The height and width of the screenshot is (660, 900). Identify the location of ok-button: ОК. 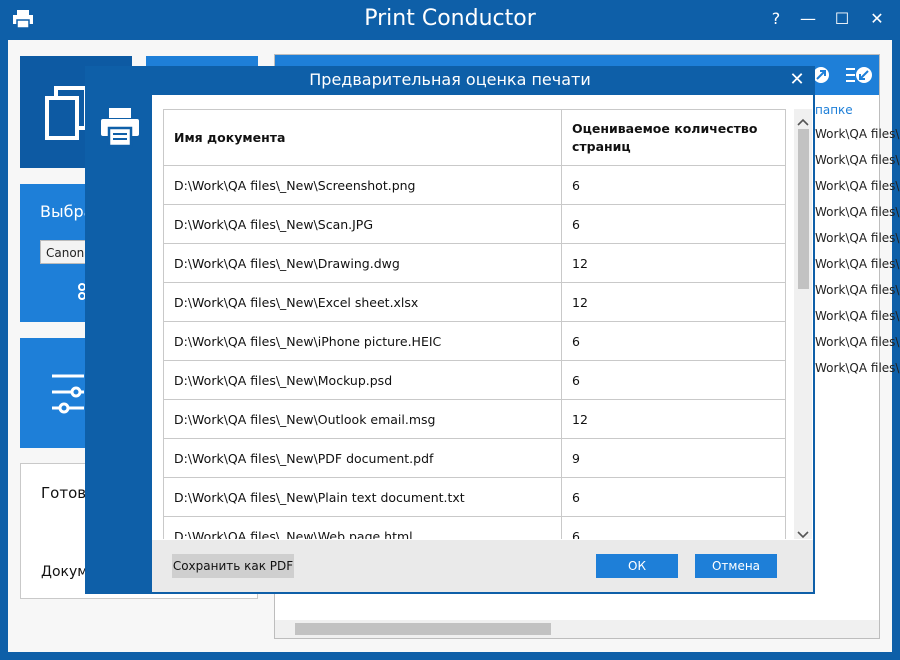
(637, 566).